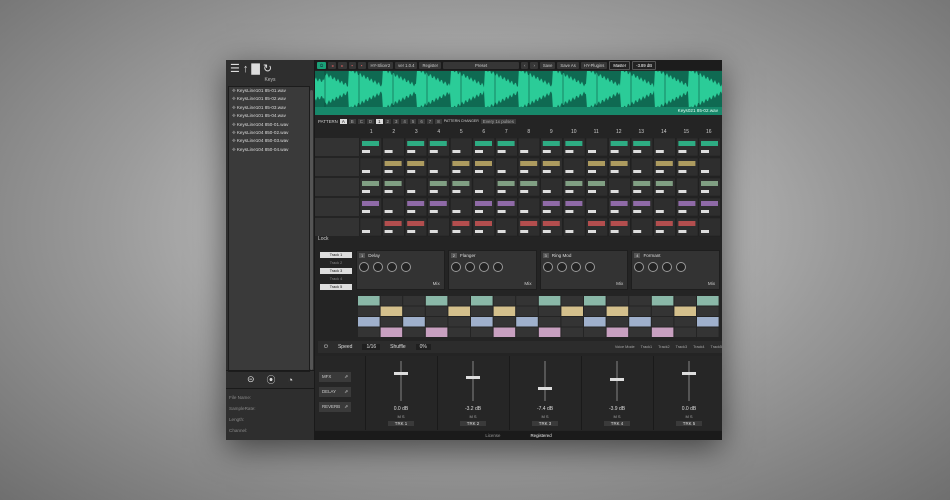  What do you see at coordinates (322, 65) in the screenshot?
I see `power-button: ⏻` at bounding box center [322, 65].